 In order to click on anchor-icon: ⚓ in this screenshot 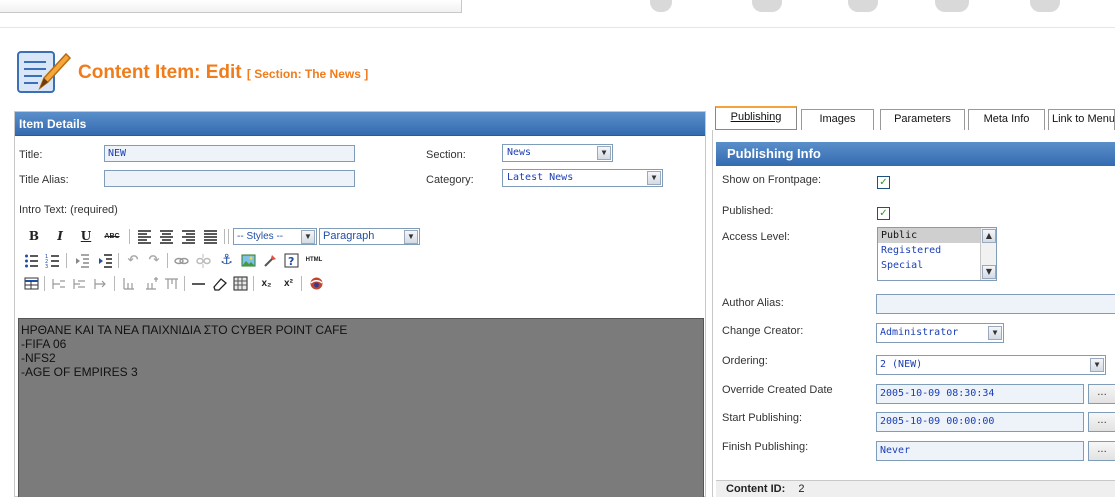, I will do `click(226, 260)`.